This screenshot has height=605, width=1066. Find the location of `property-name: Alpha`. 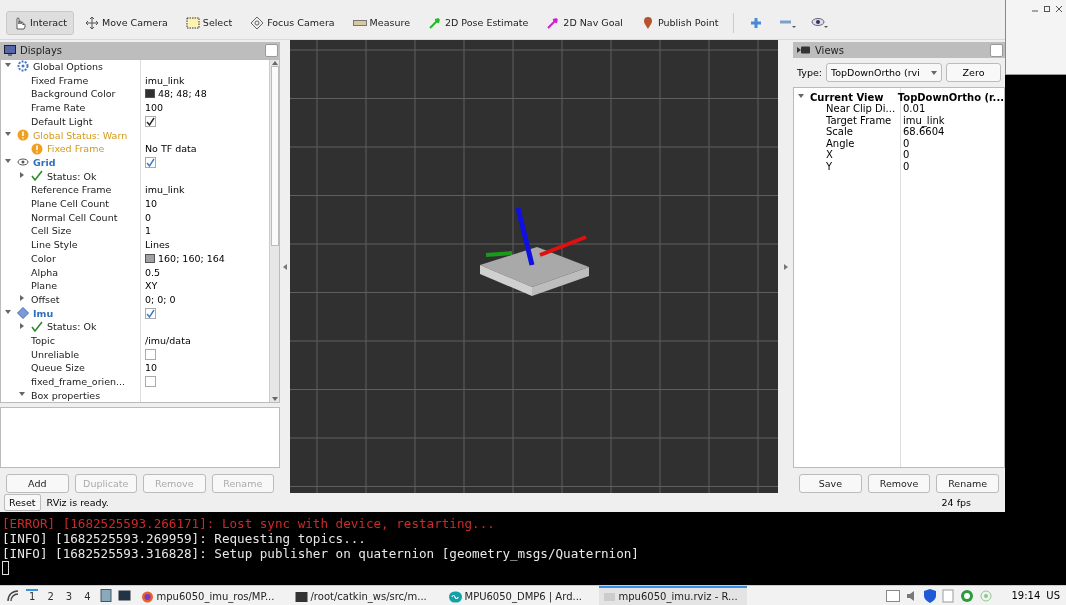

property-name: Alpha is located at coordinates (44, 272).